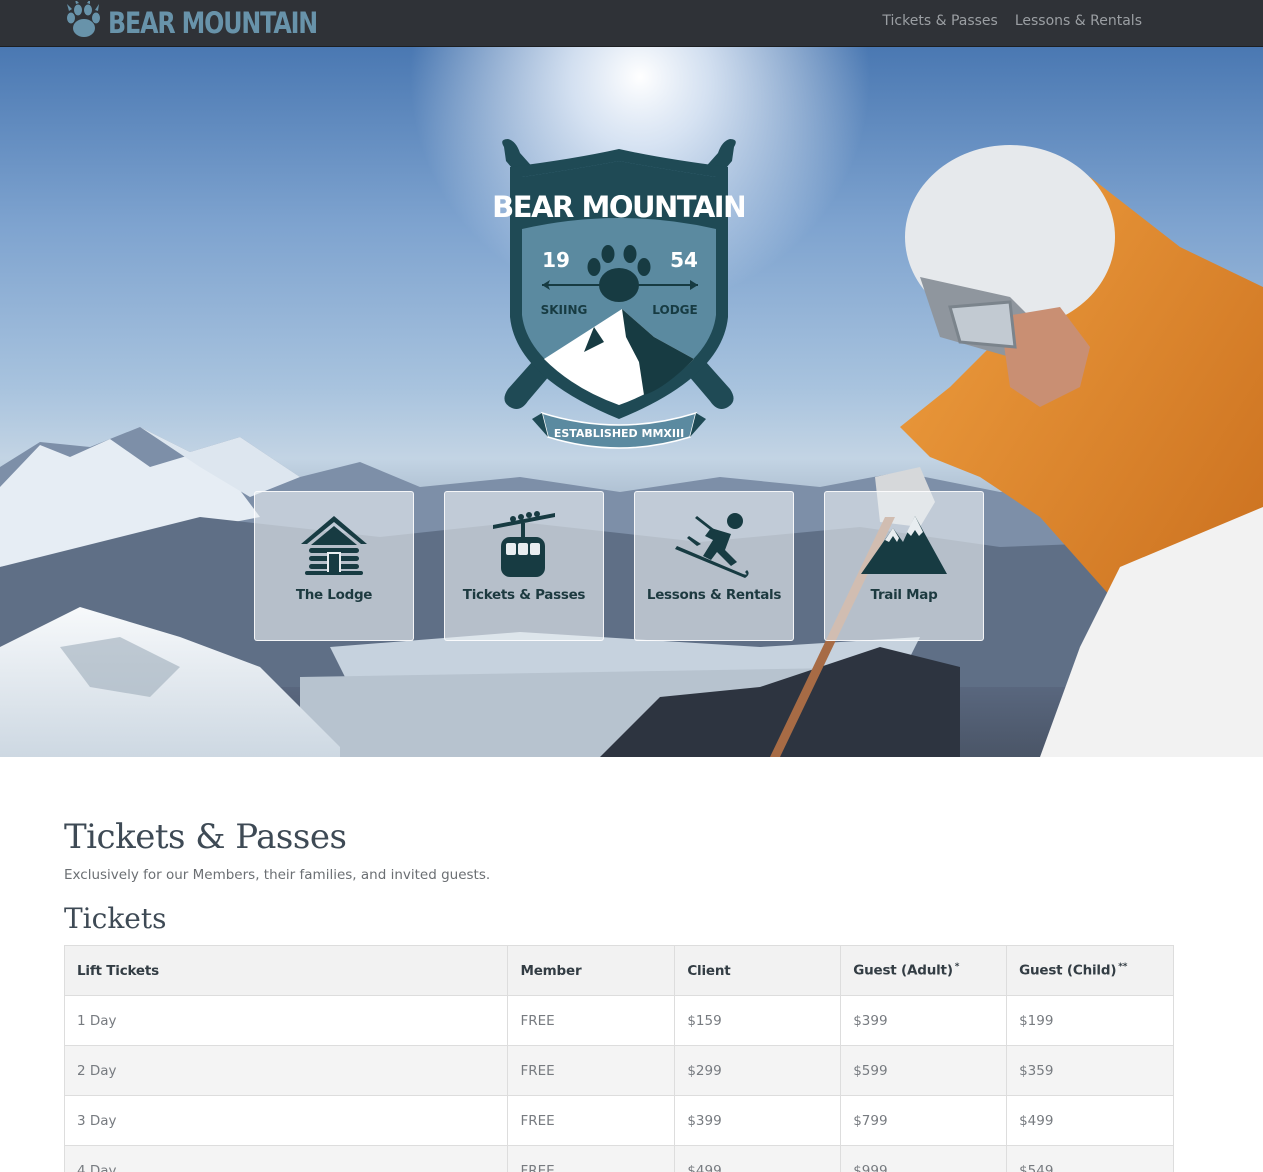 Image resolution: width=1263 pixels, height=1172 pixels. I want to click on tile-label-the-lodge: The Lodge, so click(334, 595).